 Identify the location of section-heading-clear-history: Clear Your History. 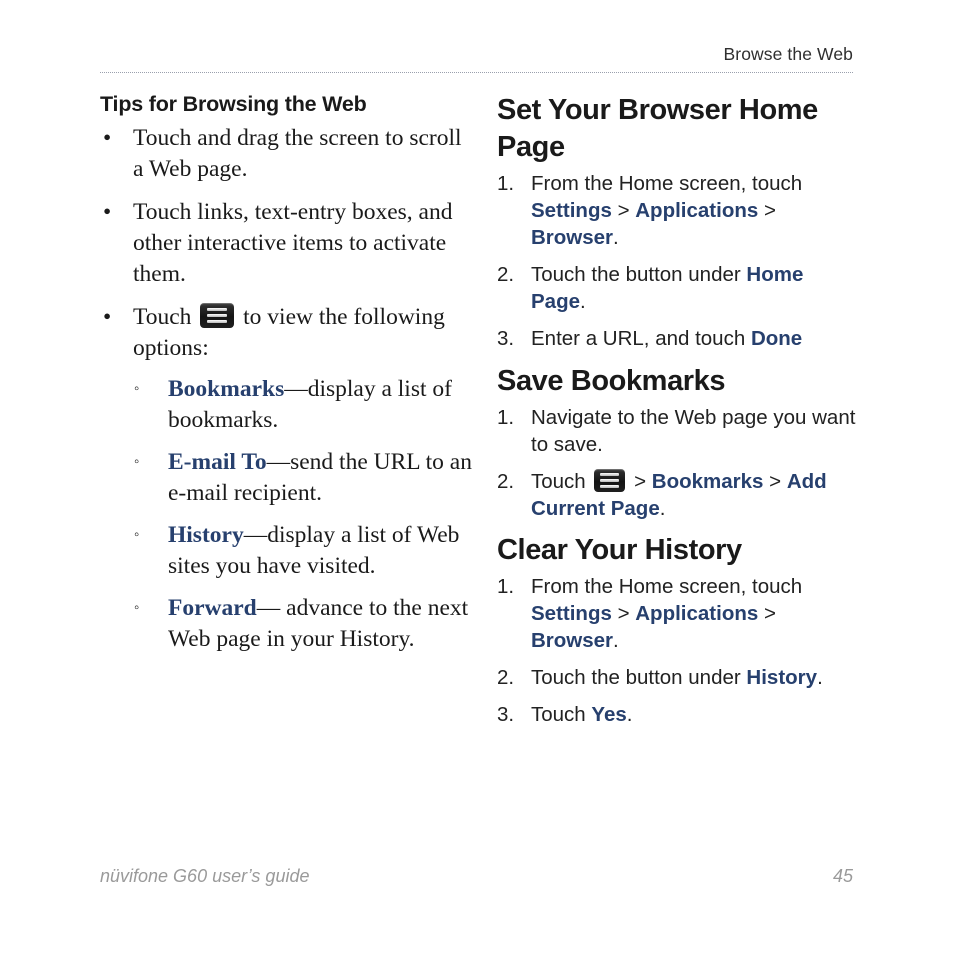
(619, 549).